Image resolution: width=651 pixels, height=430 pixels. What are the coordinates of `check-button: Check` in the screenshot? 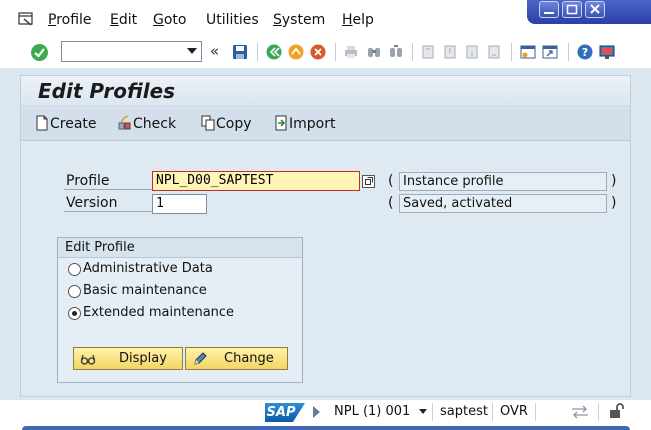 It's located at (150, 124).